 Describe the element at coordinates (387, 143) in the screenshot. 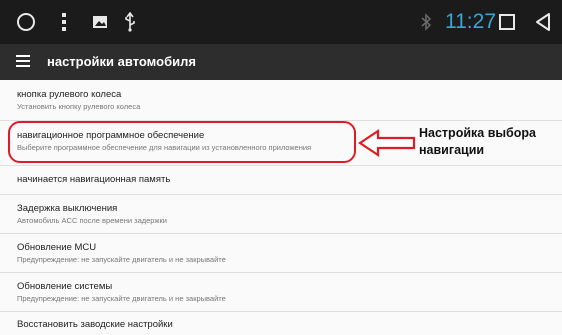

I see `pointer-arrow-icon` at that location.